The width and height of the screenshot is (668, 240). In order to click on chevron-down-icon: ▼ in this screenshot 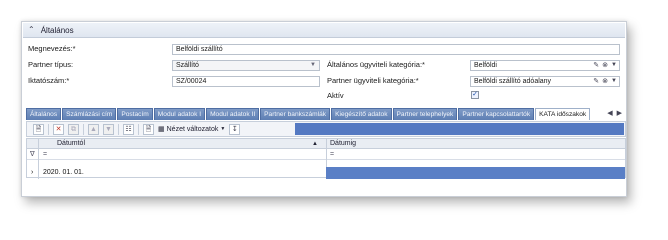, I will do `click(223, 129)`.